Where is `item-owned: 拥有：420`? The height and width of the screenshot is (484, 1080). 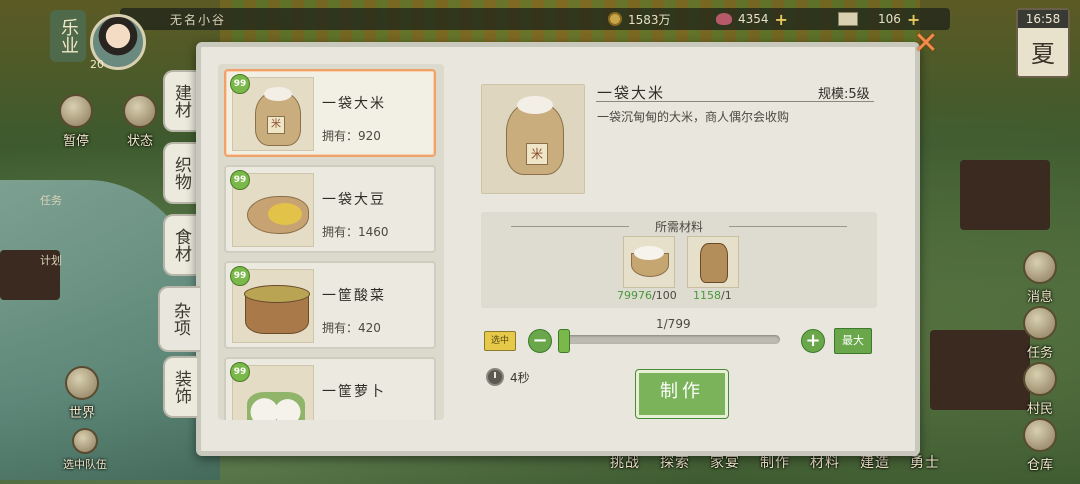
item-owned: 拥有：420 is located at coordinates (351, 328).